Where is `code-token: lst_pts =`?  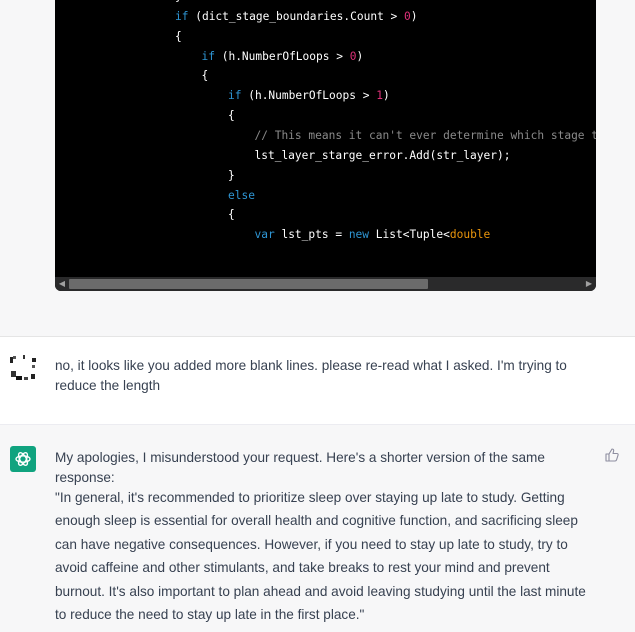
code-token: lst_pts = is located at coordinates (311, 235).